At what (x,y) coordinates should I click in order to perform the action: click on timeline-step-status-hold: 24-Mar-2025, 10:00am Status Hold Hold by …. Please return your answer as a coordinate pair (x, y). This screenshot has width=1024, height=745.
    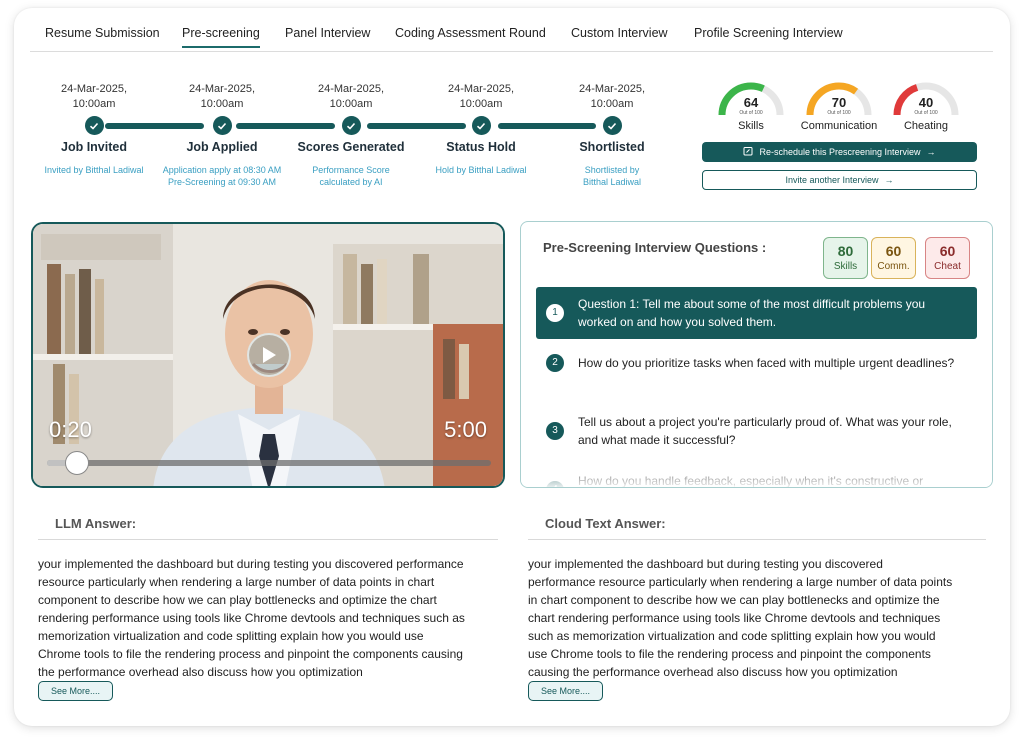
    Looking at the image, I should click on (481, 129).